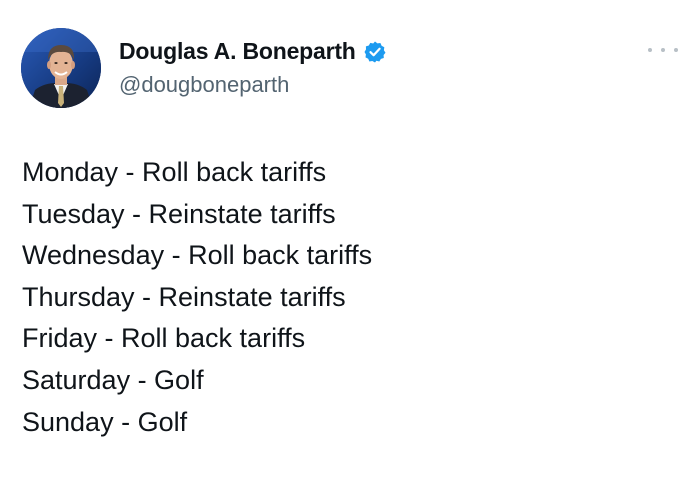 The height and width of the screenshot is (486, 700). What do you see at coordinates (174, 172) in the screenshot?
I see `tweet-line-monday: Monday - Roll back tariffs` at bounding box center [174, 172].